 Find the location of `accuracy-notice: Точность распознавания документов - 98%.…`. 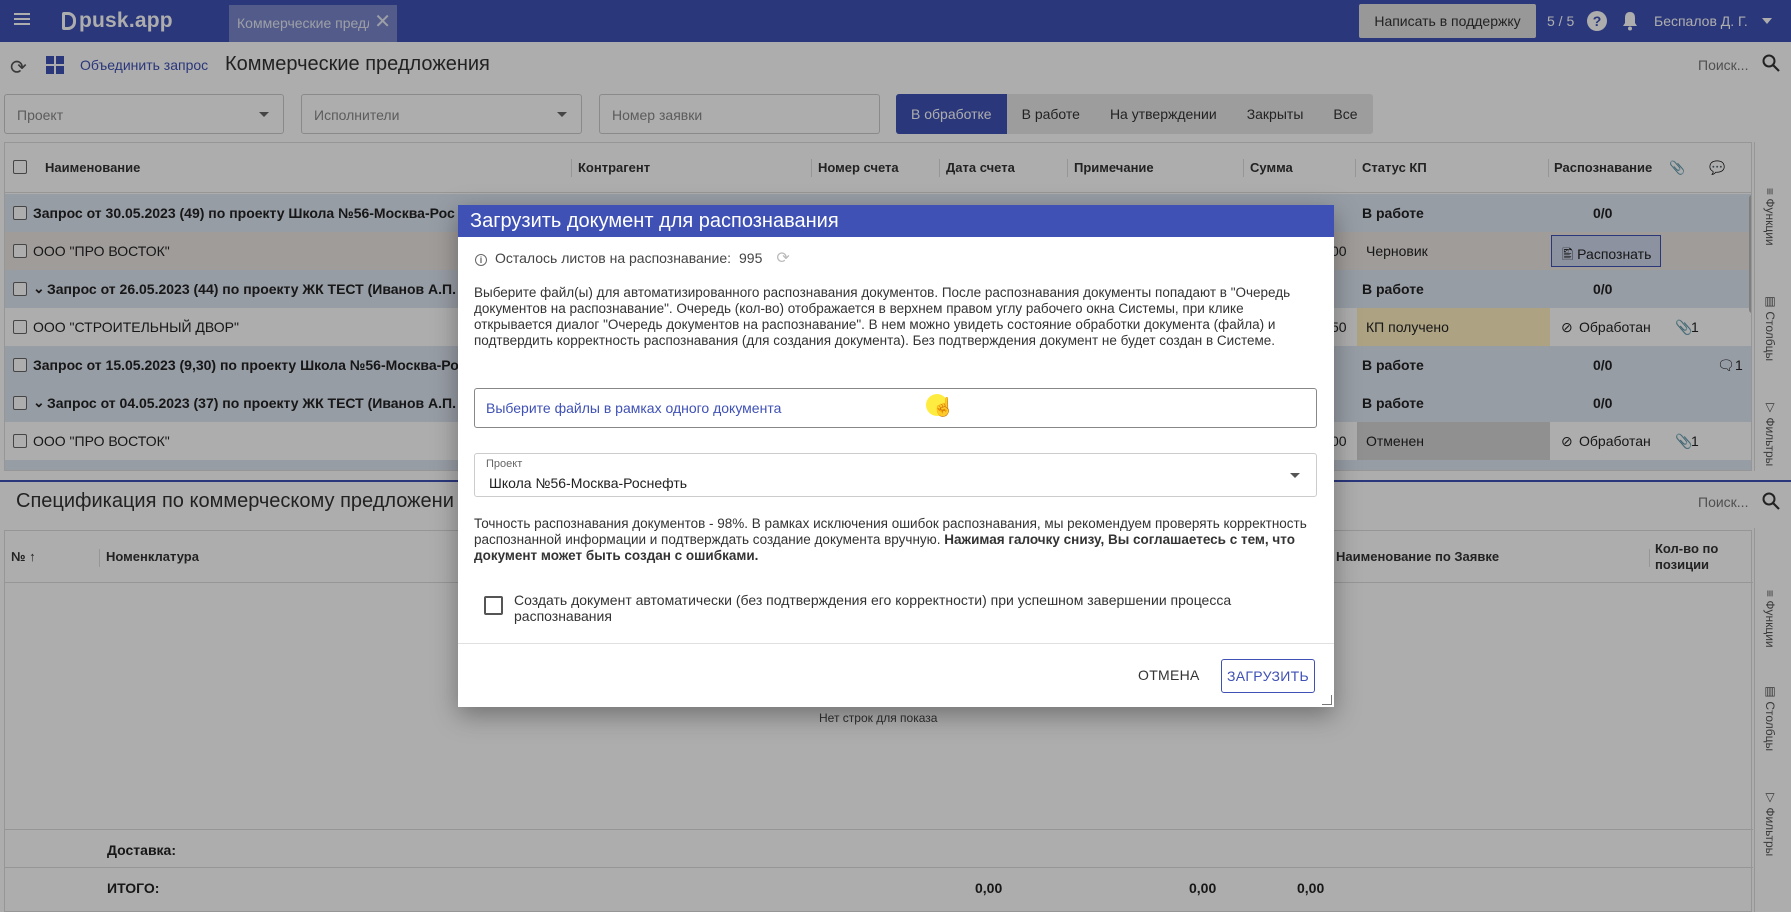

accuracy-notice: Точность распознавания документов - 98%.… is located at coordinates (898, 540).